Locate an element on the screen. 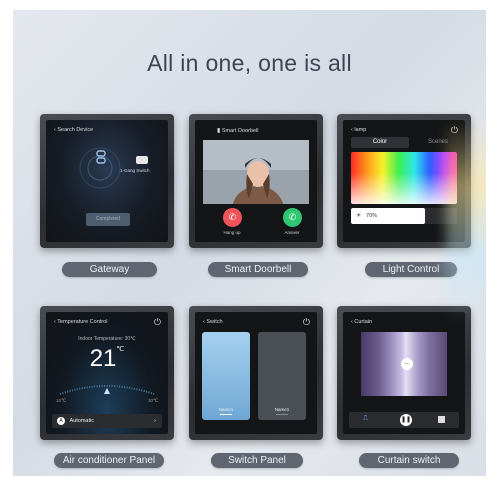 The image size is (500, 486). temperature-display: 21℃ is located at coordinates (107, 359).